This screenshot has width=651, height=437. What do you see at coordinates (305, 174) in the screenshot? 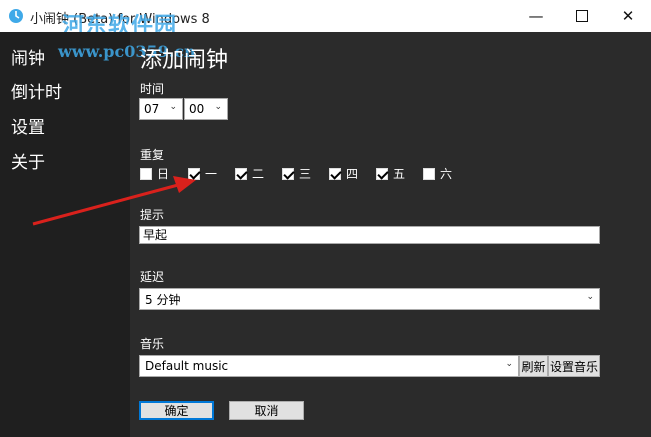
I see `day-label: 三` at bounding box center [305, 174].